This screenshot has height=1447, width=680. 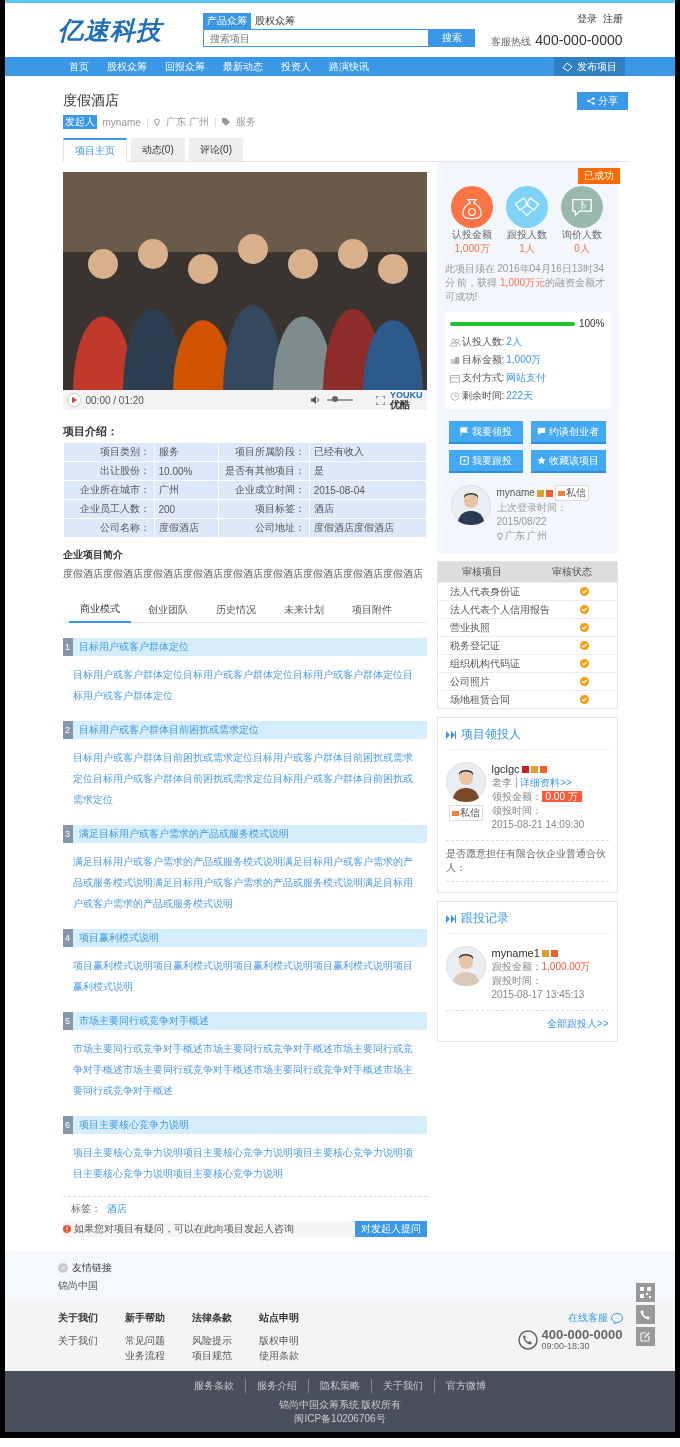 What do you see at coordinates (226, 21) in the screenshot?
I see `search-tab: 产品众筹` at bounding box center [226, 21].